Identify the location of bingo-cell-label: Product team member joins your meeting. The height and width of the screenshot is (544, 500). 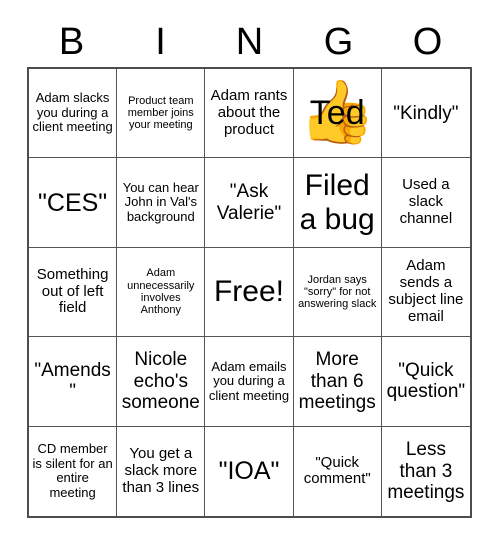
(160, 113).